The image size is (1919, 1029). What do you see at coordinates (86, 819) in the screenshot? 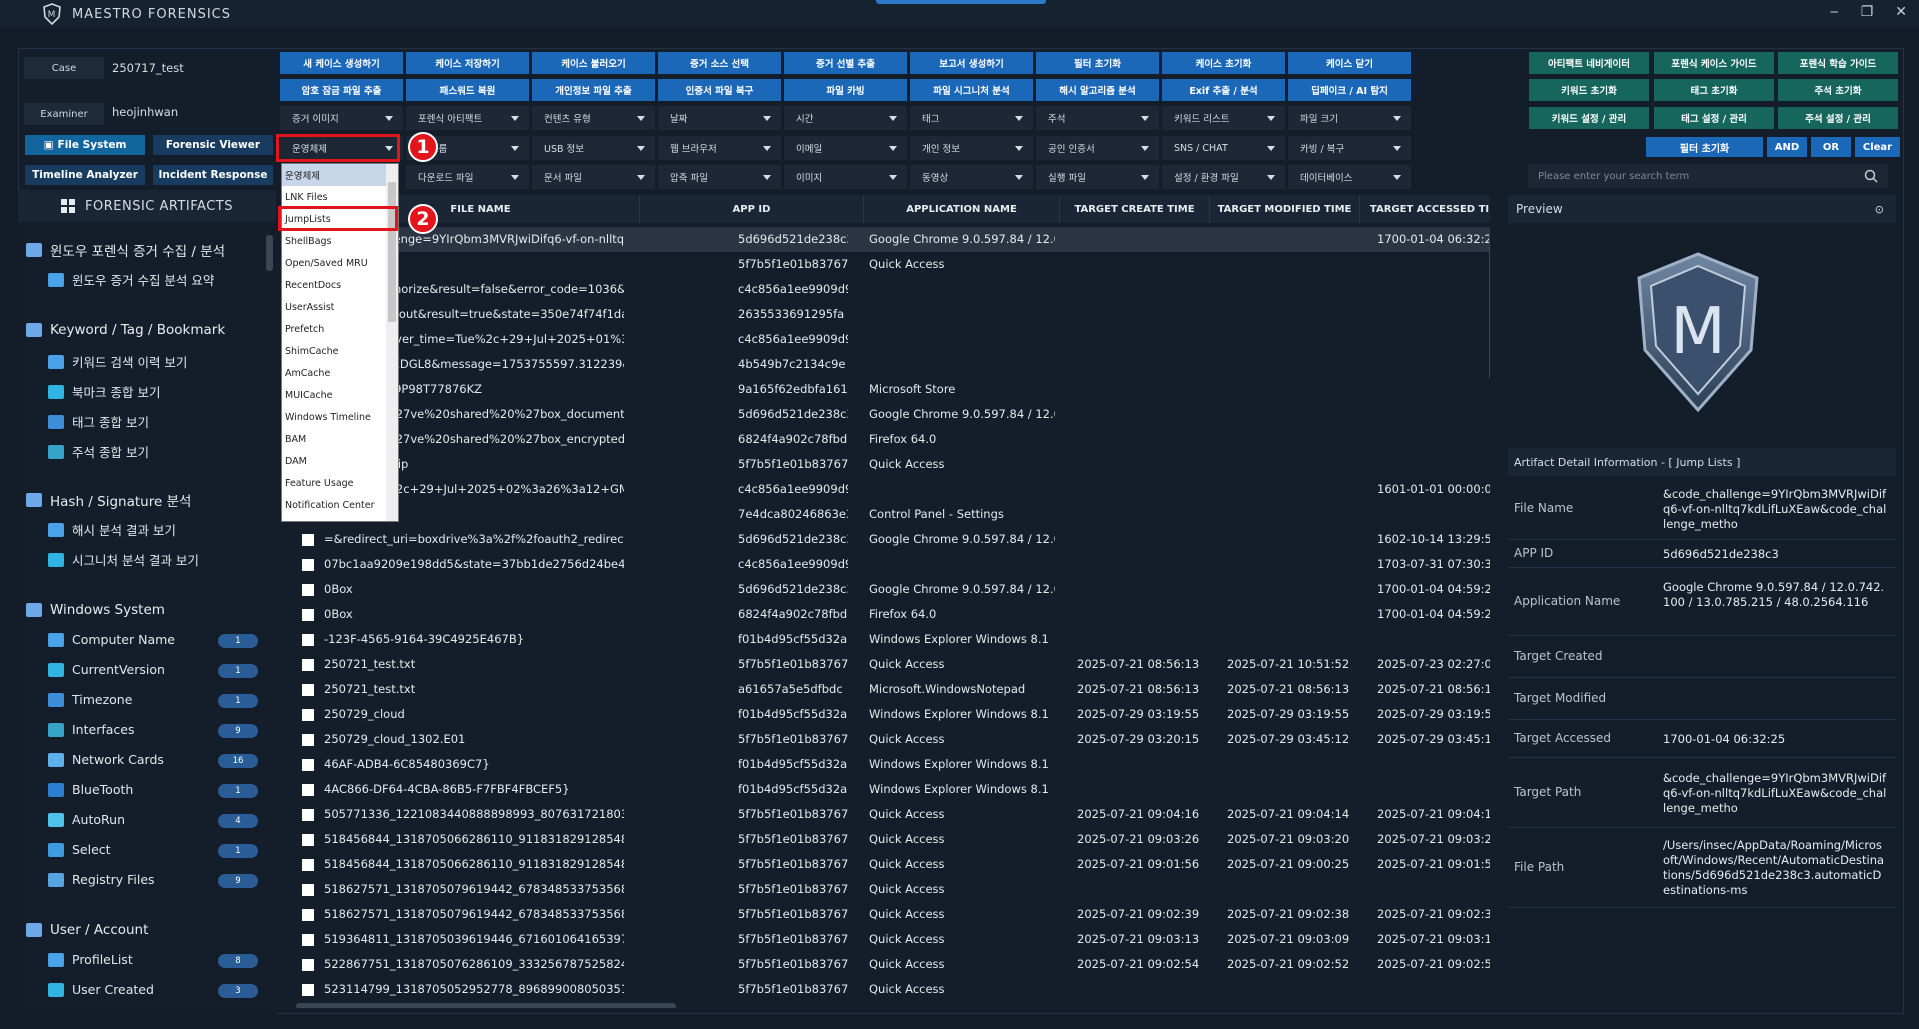
I see `sidebar-item: AutoRun` at bounding box center [86, 819].